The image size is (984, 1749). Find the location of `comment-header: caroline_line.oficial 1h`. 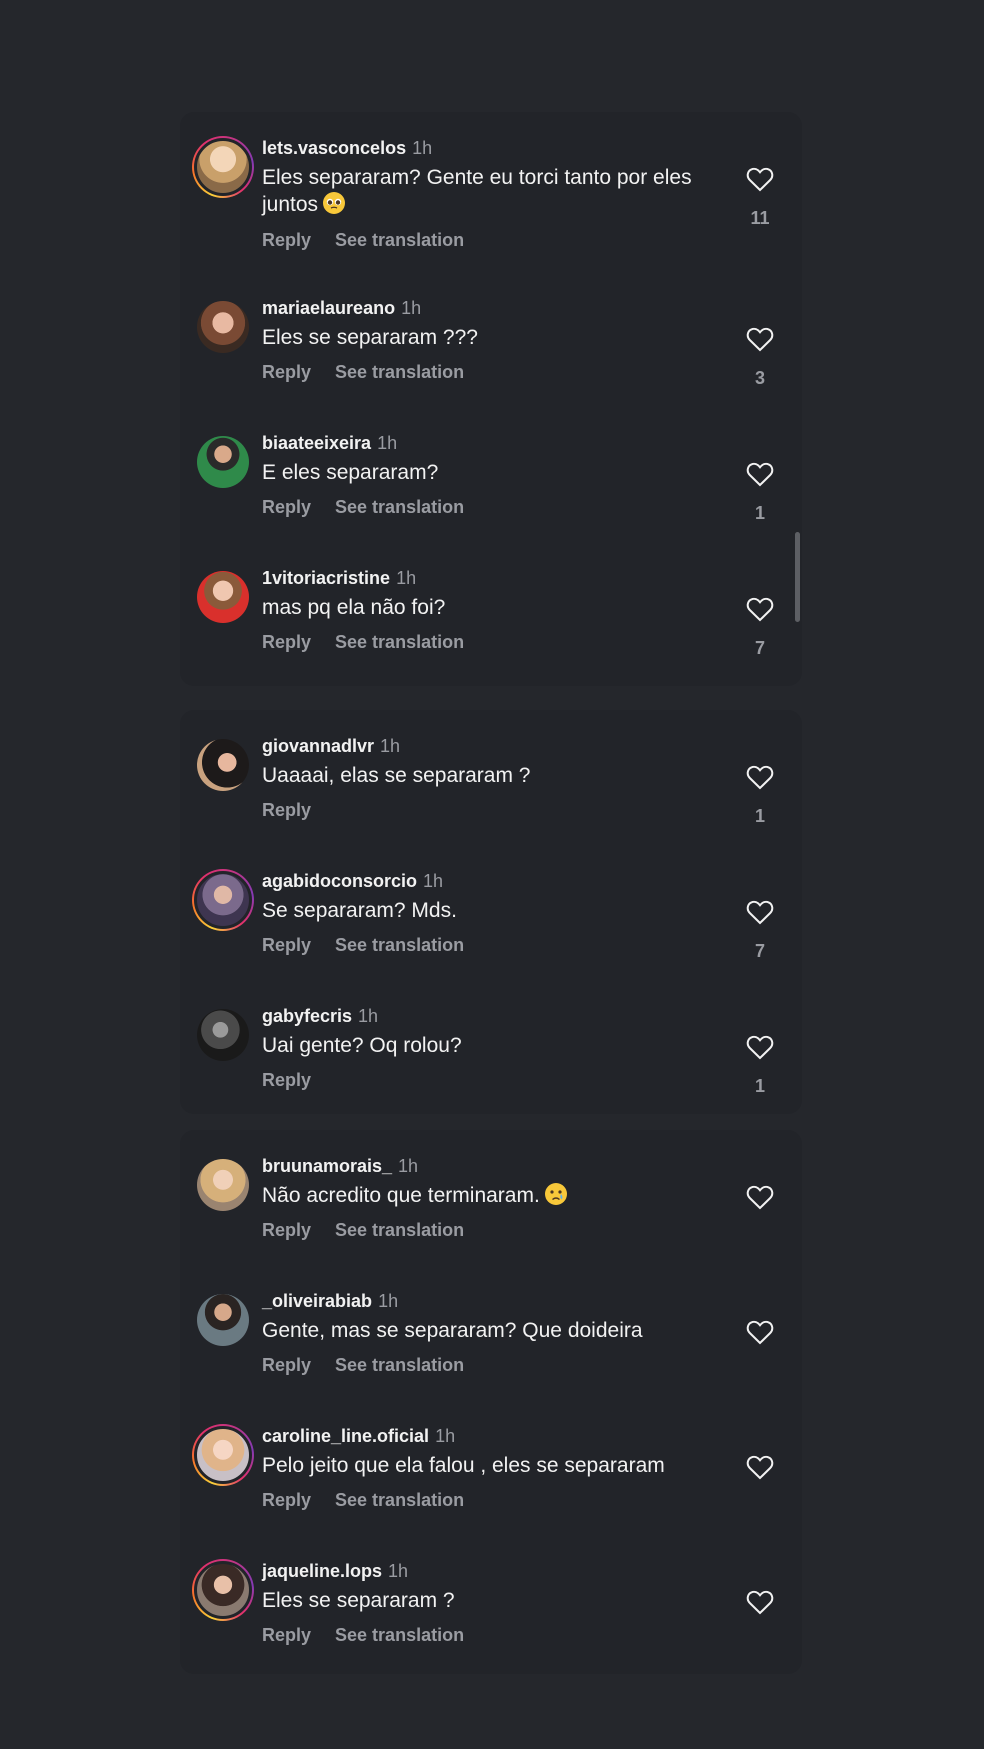

comment-header: caroline_line.oficial 1h is located at coordinates (358, 1436).